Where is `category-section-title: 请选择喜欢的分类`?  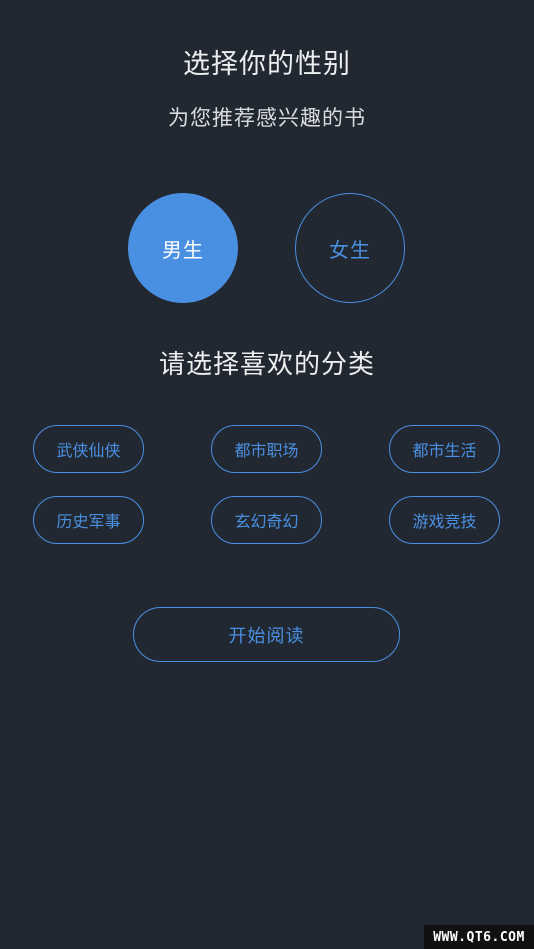 category-section-title: 请选择喜欢的分类 is located at coordinates (266, 365).